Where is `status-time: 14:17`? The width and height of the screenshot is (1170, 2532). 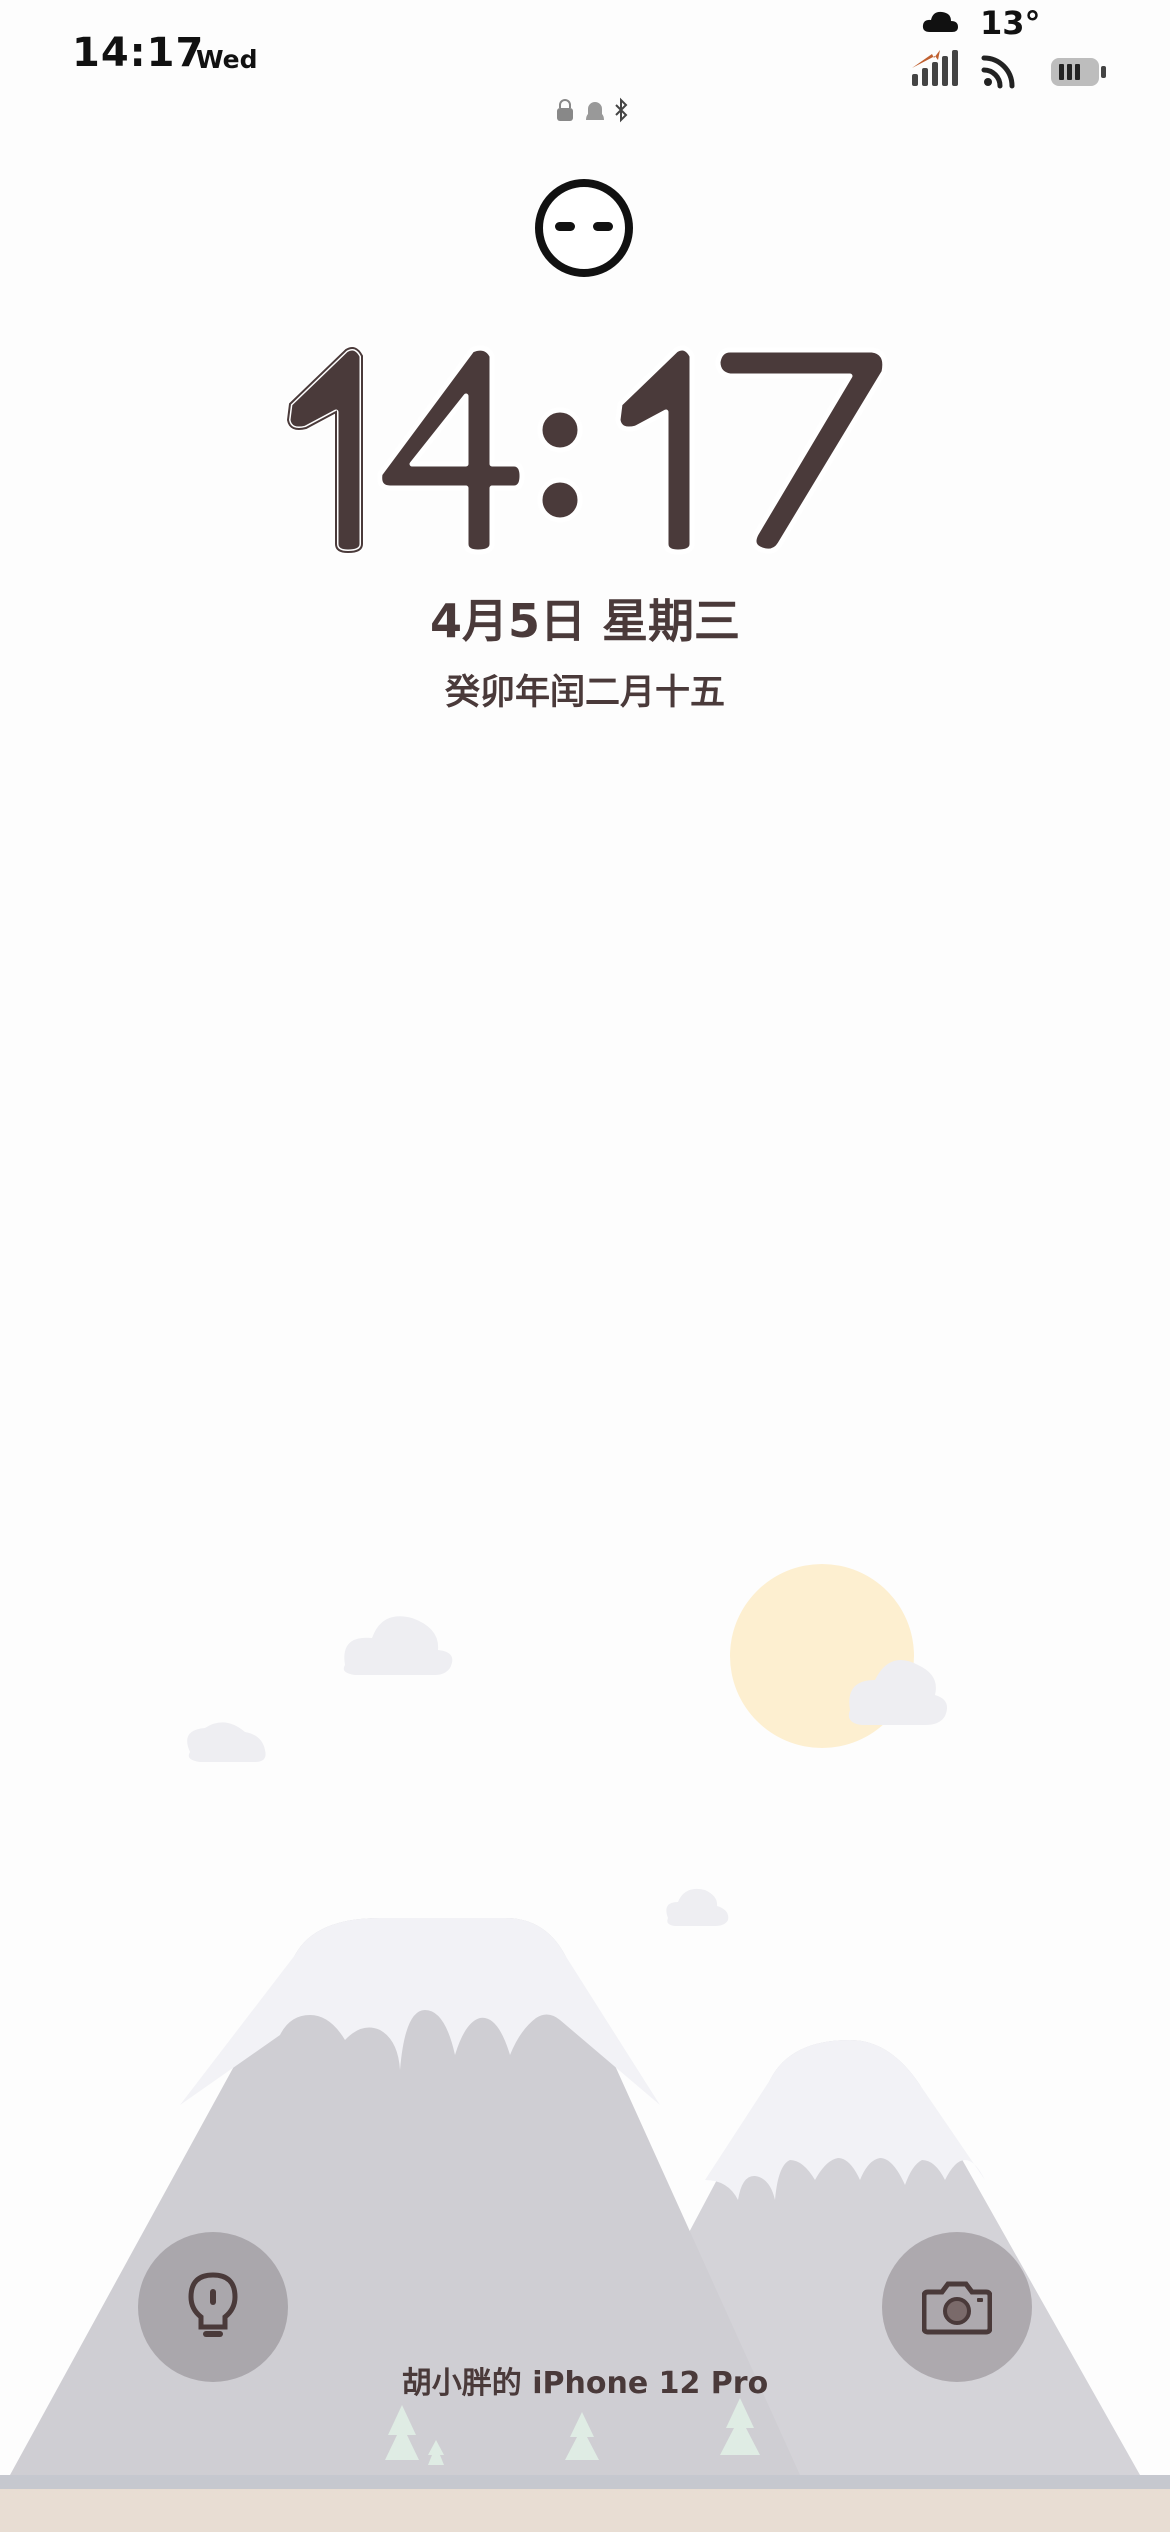 status-time: 14:17 is located at coordinates (138, 53).